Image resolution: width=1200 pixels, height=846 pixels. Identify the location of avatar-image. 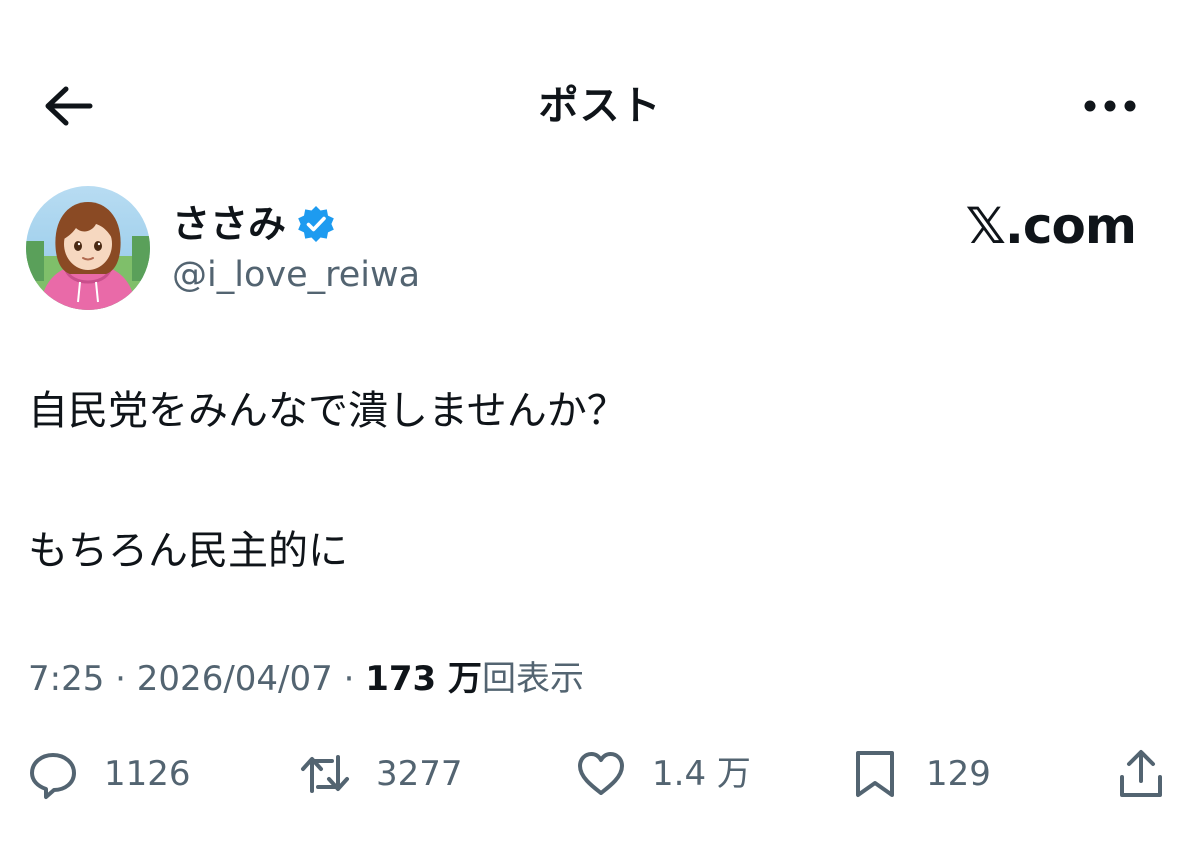
(88, 248).